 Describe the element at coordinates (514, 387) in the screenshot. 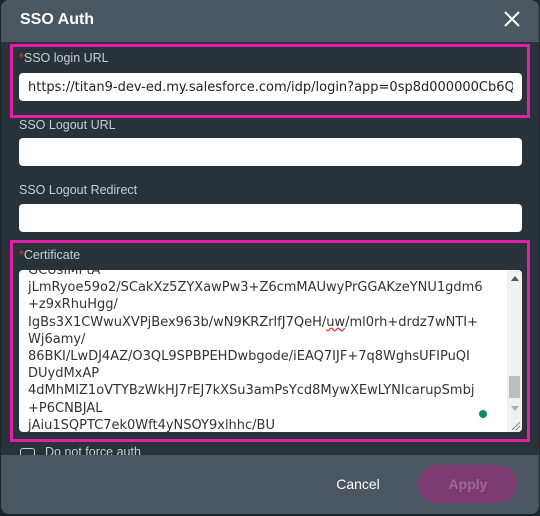

I see `scrollbar-thumb` at that location.